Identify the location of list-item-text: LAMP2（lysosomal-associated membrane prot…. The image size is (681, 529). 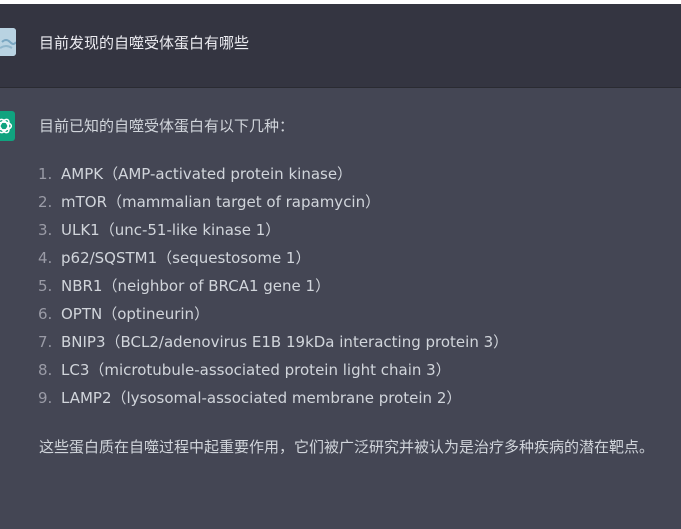
(261, 398).